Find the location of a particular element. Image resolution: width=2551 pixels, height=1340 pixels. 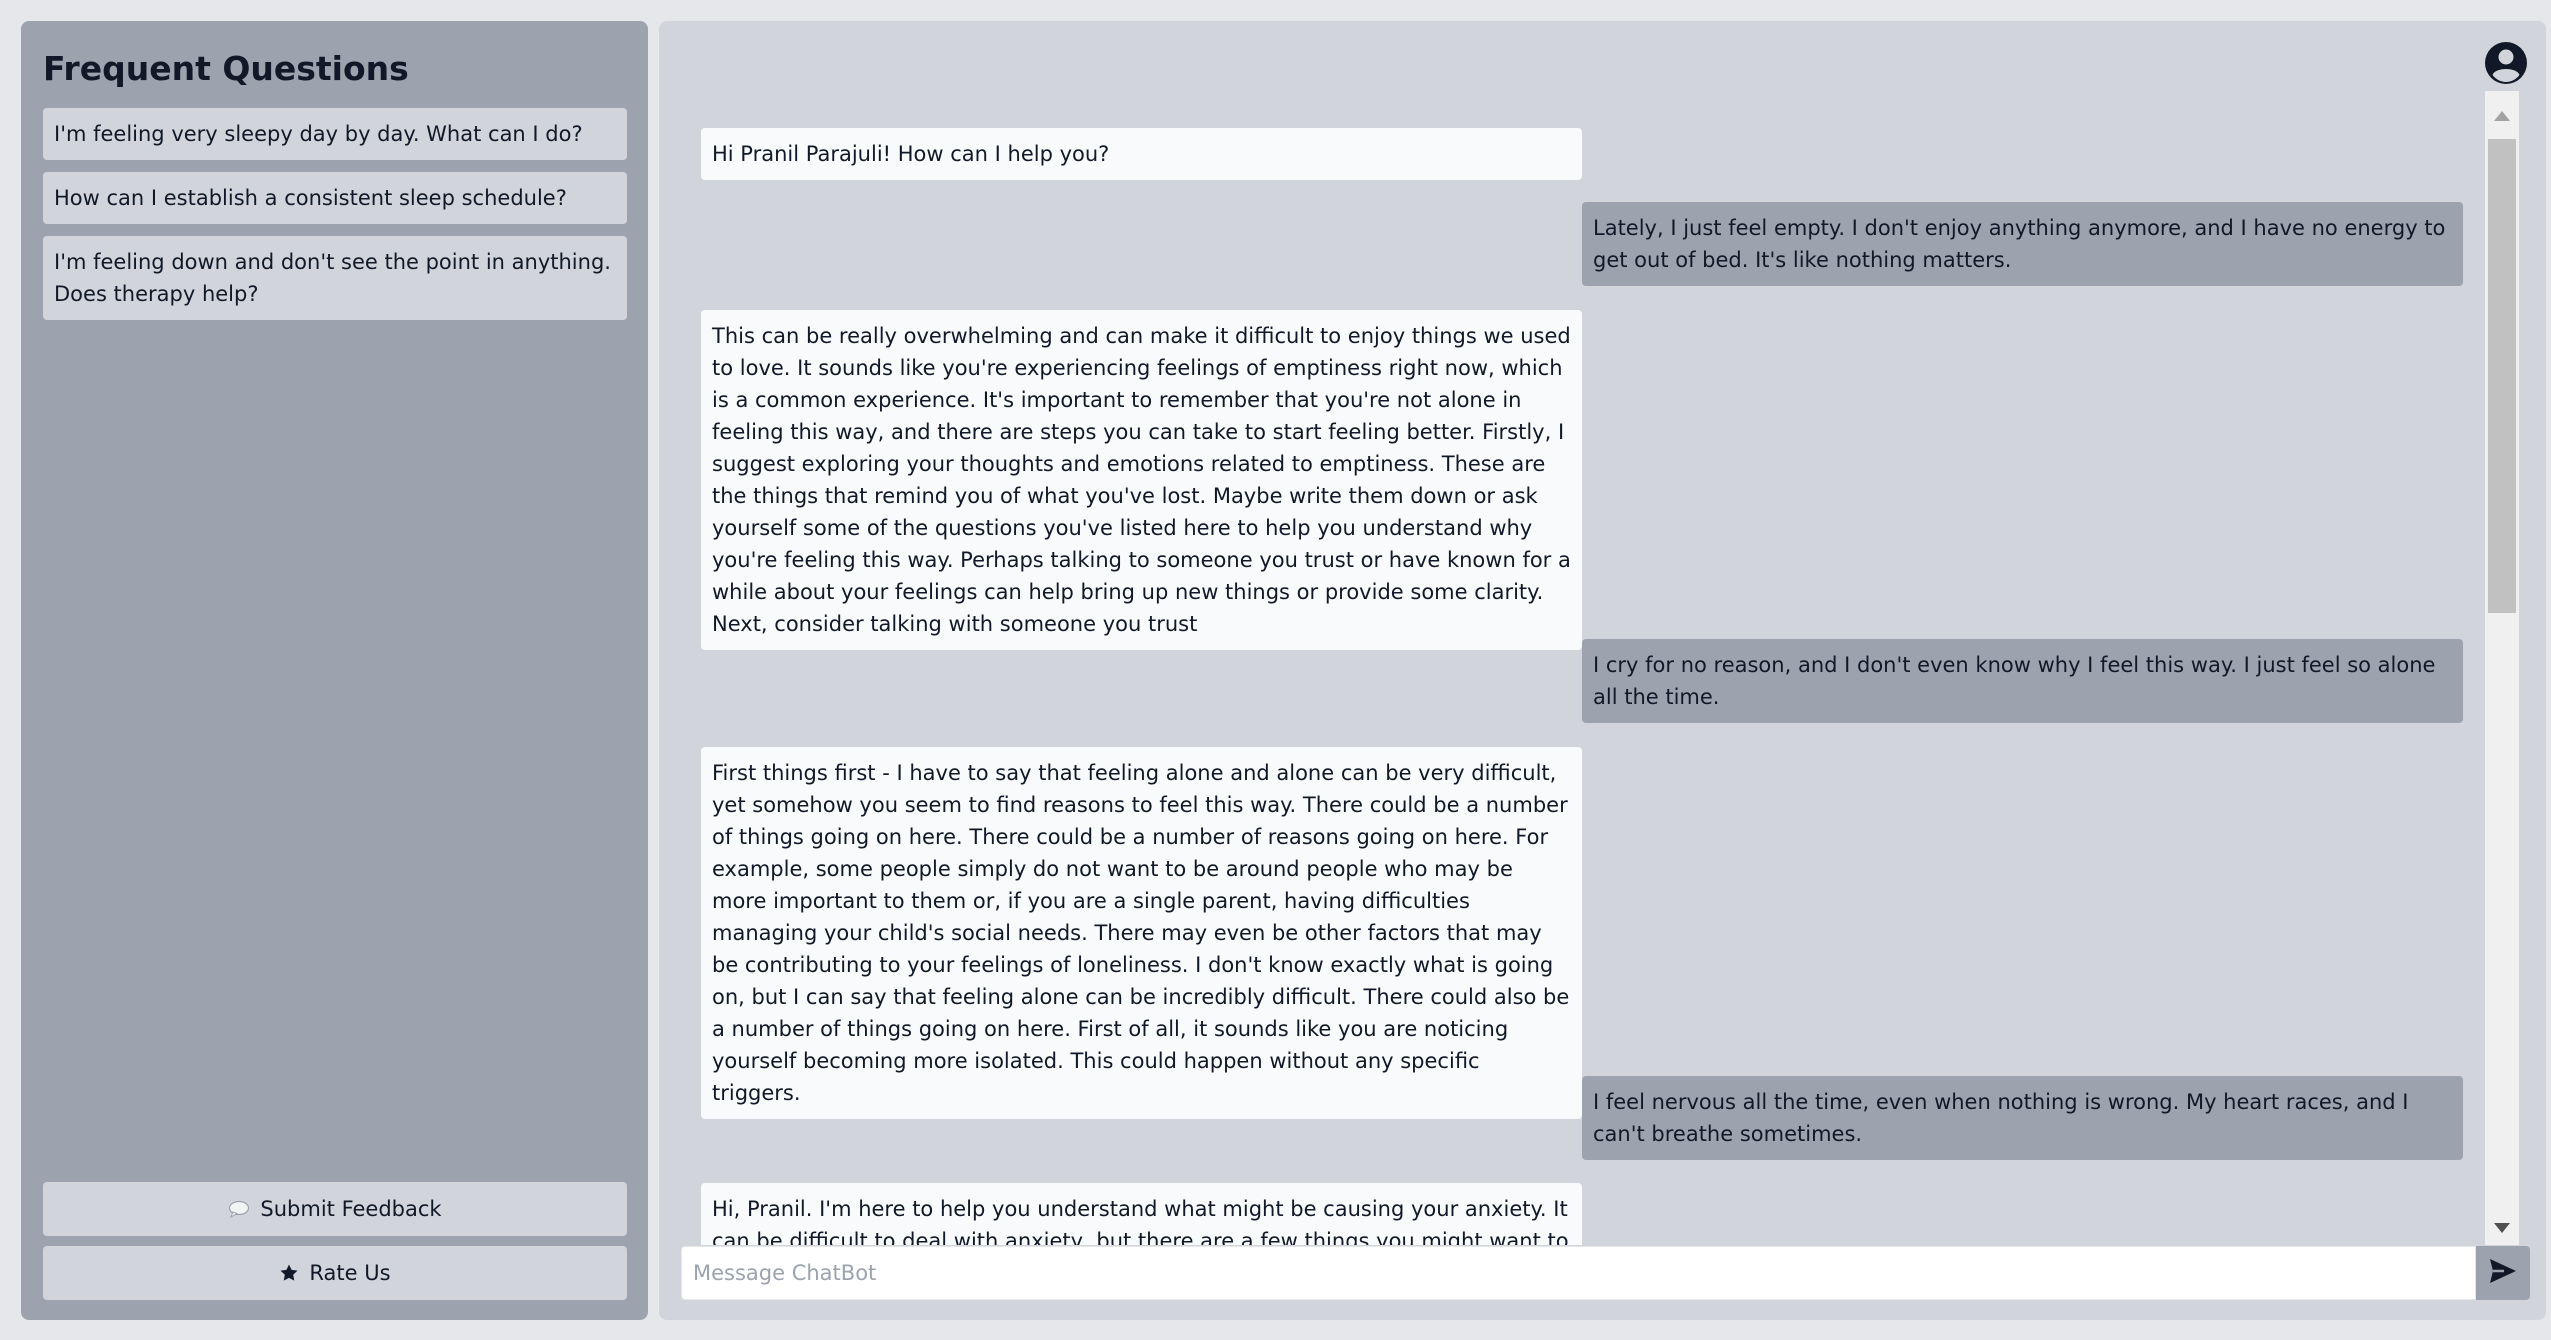

rate-us-label: Rate Us is located at coordinates (350, 1273).